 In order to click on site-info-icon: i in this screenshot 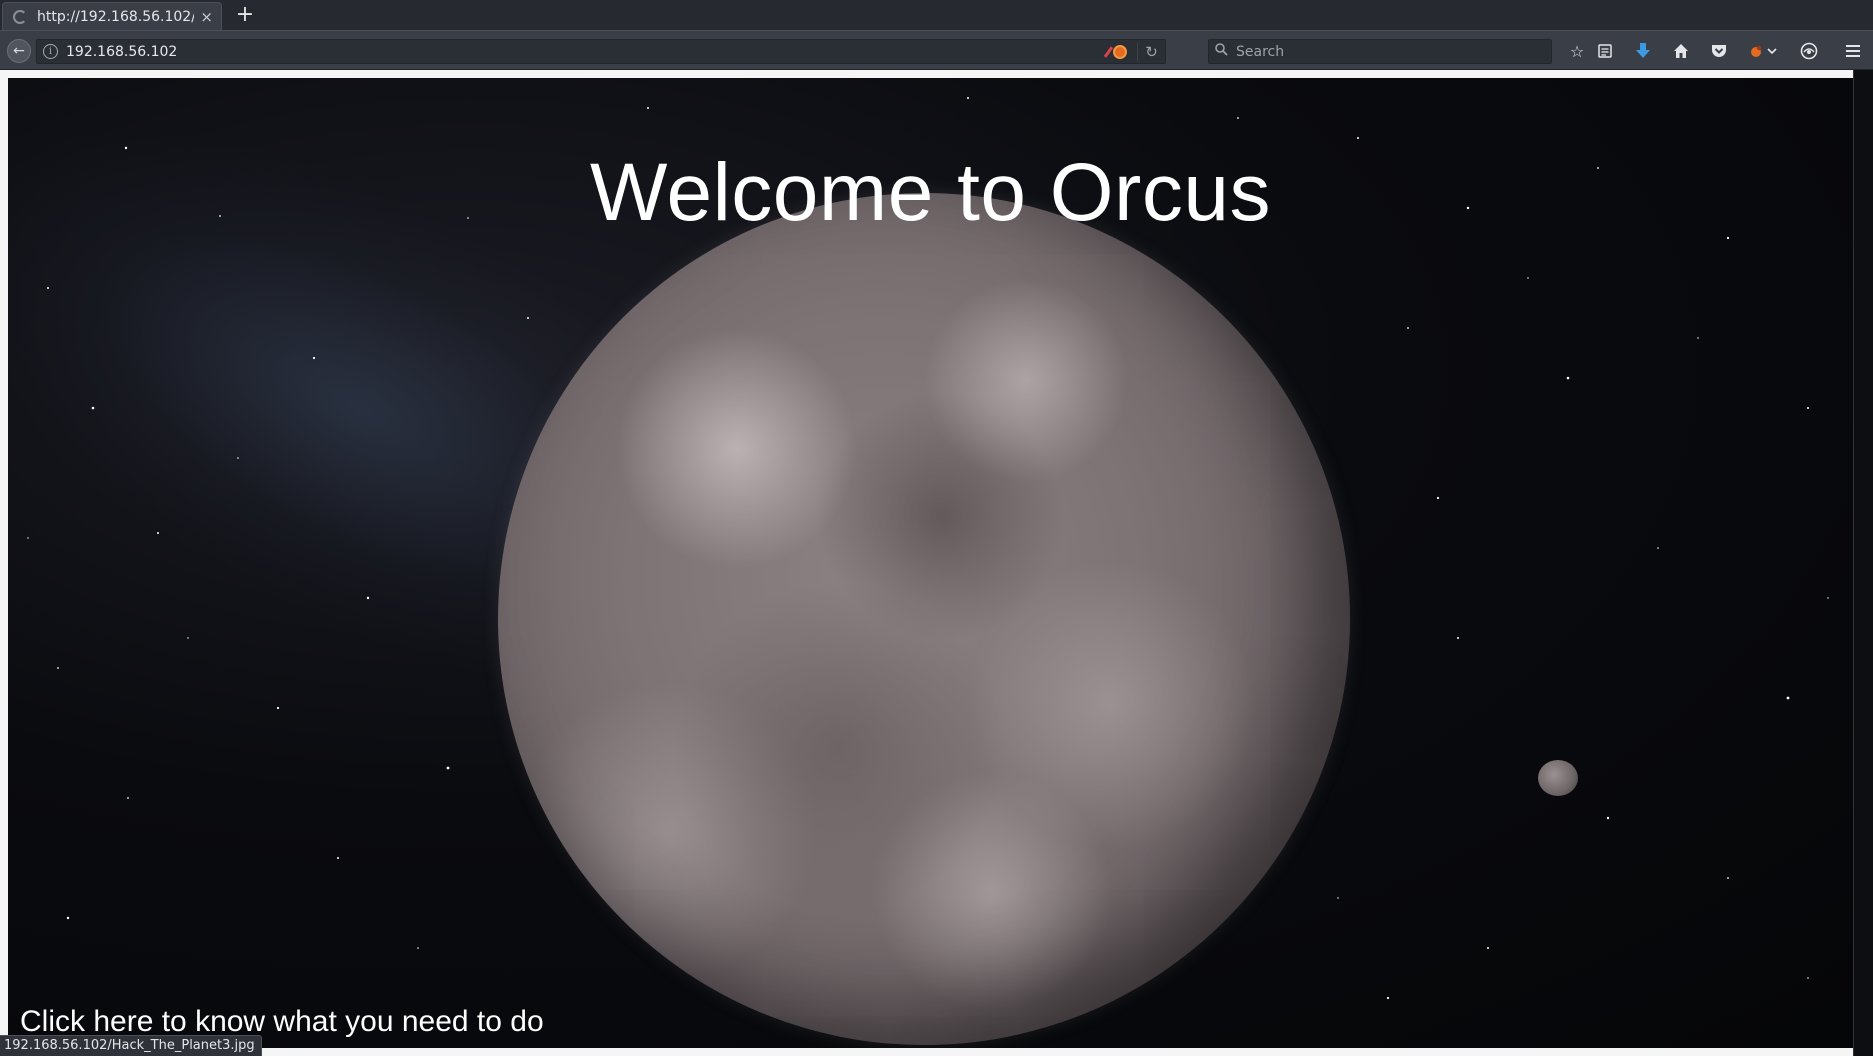, I will do `click(50, 51)`.